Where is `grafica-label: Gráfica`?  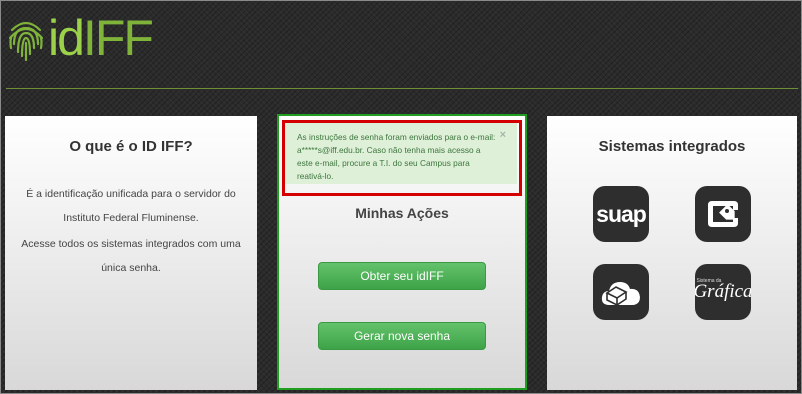
grafica-label: Gráfica is located at coordinates (723, 291).